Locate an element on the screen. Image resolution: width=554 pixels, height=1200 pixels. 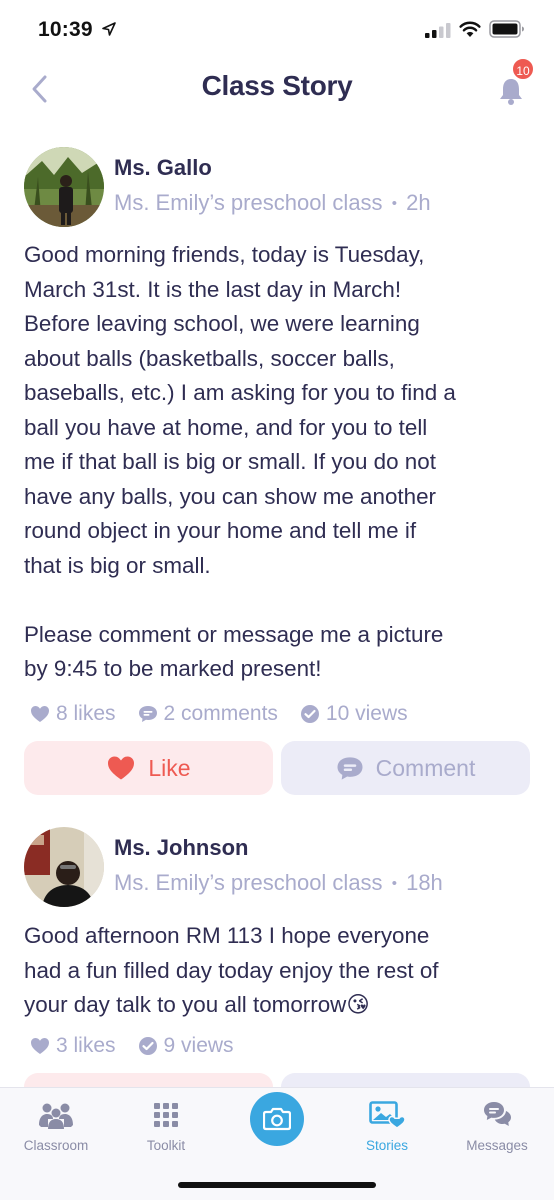
camera-button is located at coordinates (277, 1119).